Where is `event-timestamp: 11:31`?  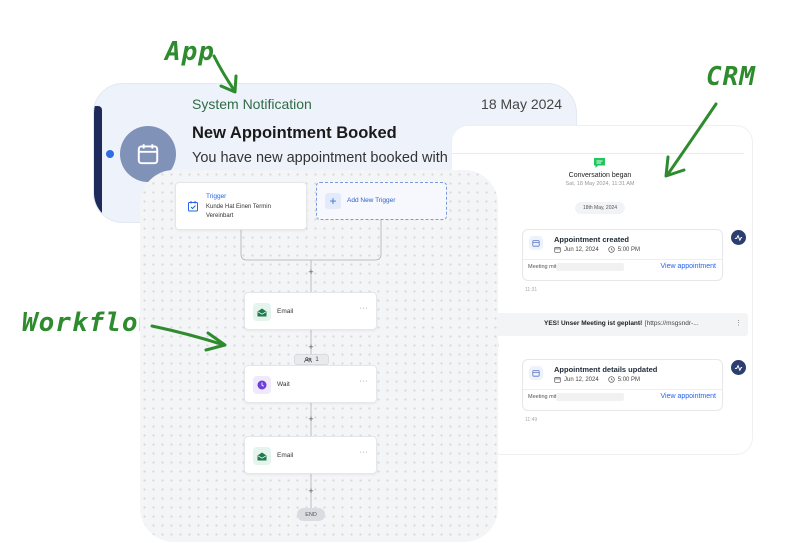 event-timestamp: 11:31 is located at coordinates (531, 290).